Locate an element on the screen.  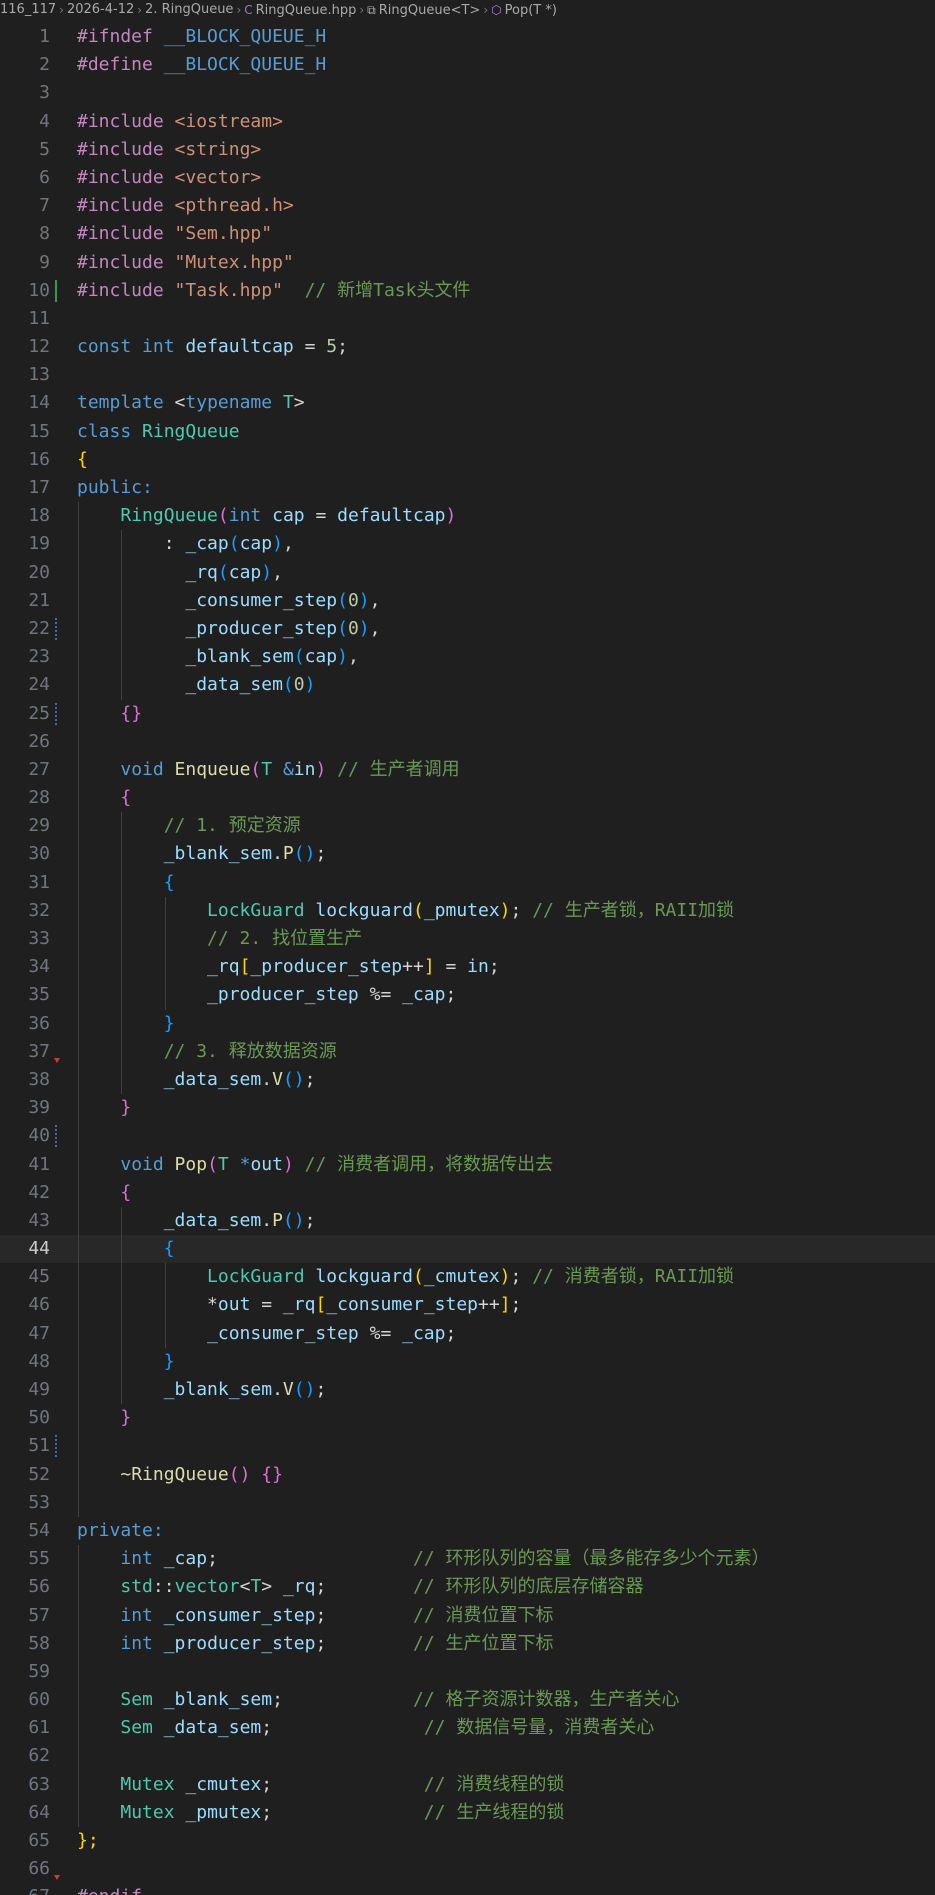
code-text: #include <vector> is located at coordinates (169, 178).